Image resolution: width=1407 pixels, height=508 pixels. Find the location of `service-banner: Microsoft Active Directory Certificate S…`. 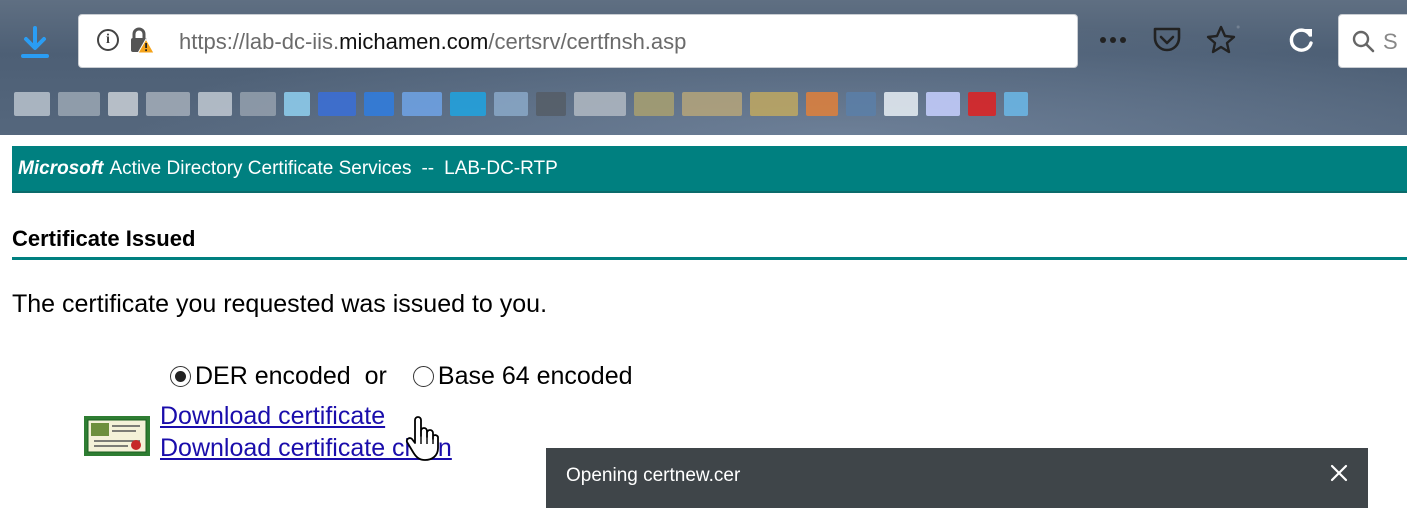

service-banner: Microsoft Active Directory Certificate S… is located at coordinates (709, 169).